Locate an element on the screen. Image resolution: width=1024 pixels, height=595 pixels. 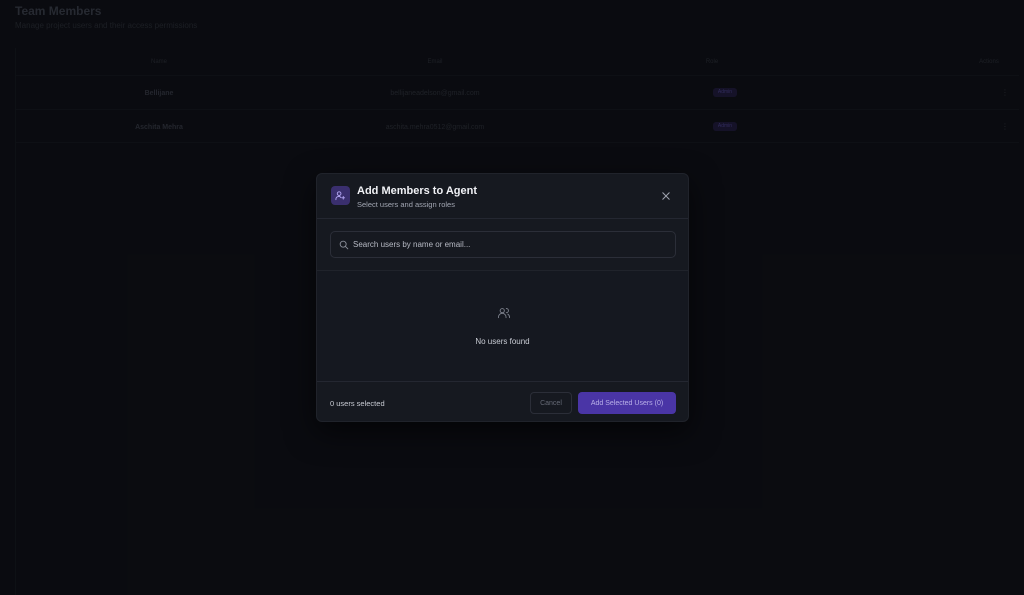
close-icon is located at coordinates (666, 196).